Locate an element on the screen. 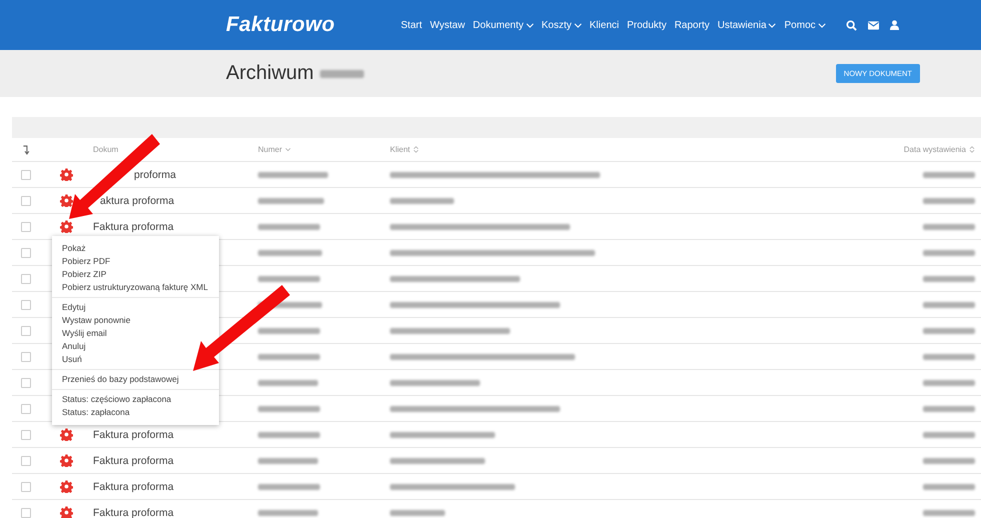 The height and width of the screenshot is (518, 981). menu-item: Pobierz ustrukturyzowaną fakturę XML is located at coordinates (135, 287).